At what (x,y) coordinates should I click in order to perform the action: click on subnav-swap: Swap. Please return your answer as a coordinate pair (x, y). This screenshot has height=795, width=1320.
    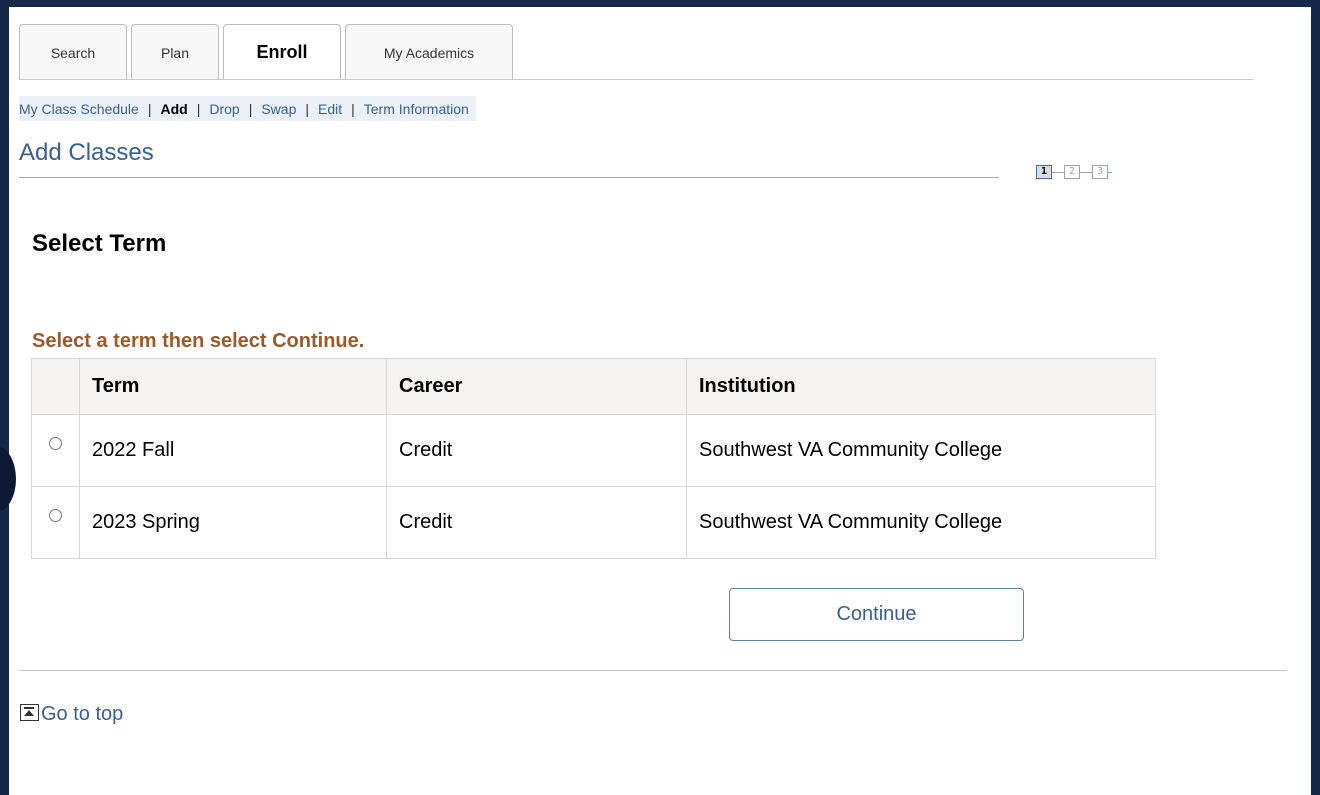
    Looking at the image, I should click on (278, 109).